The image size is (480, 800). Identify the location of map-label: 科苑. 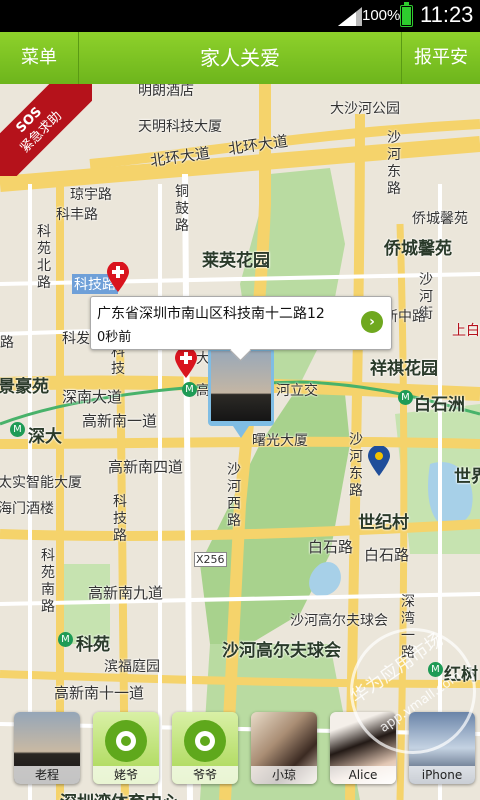
(93, 645).